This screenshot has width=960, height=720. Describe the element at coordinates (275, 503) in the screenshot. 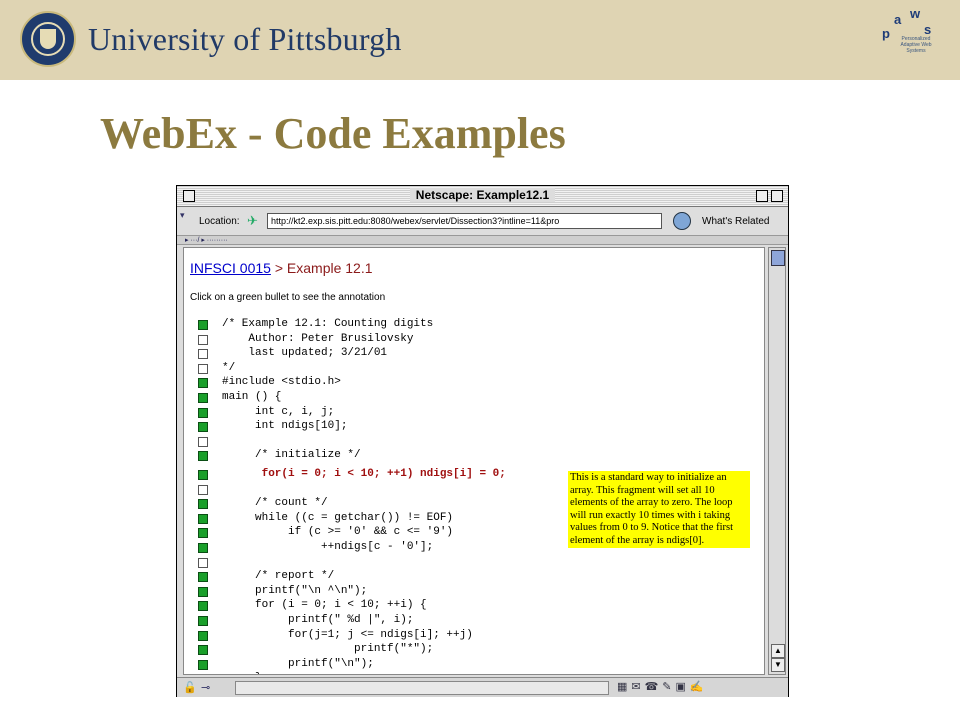

I see `code-line: /* count */` at that location.